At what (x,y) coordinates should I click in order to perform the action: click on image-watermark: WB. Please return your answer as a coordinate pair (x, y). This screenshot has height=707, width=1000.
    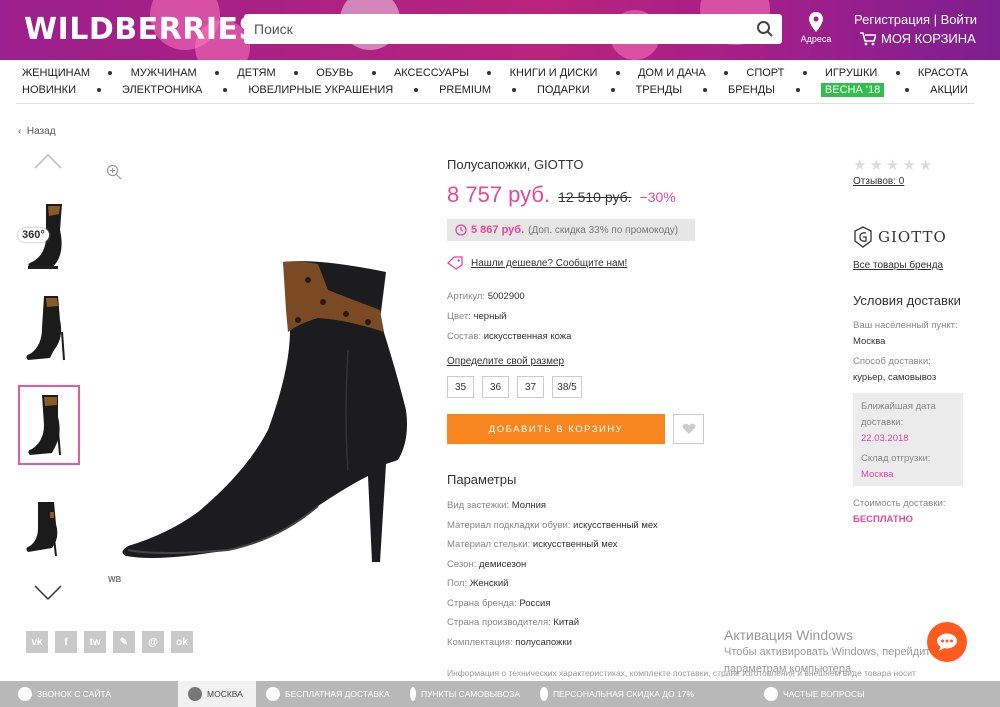
    Looking at the image, I should click on (115, 579).